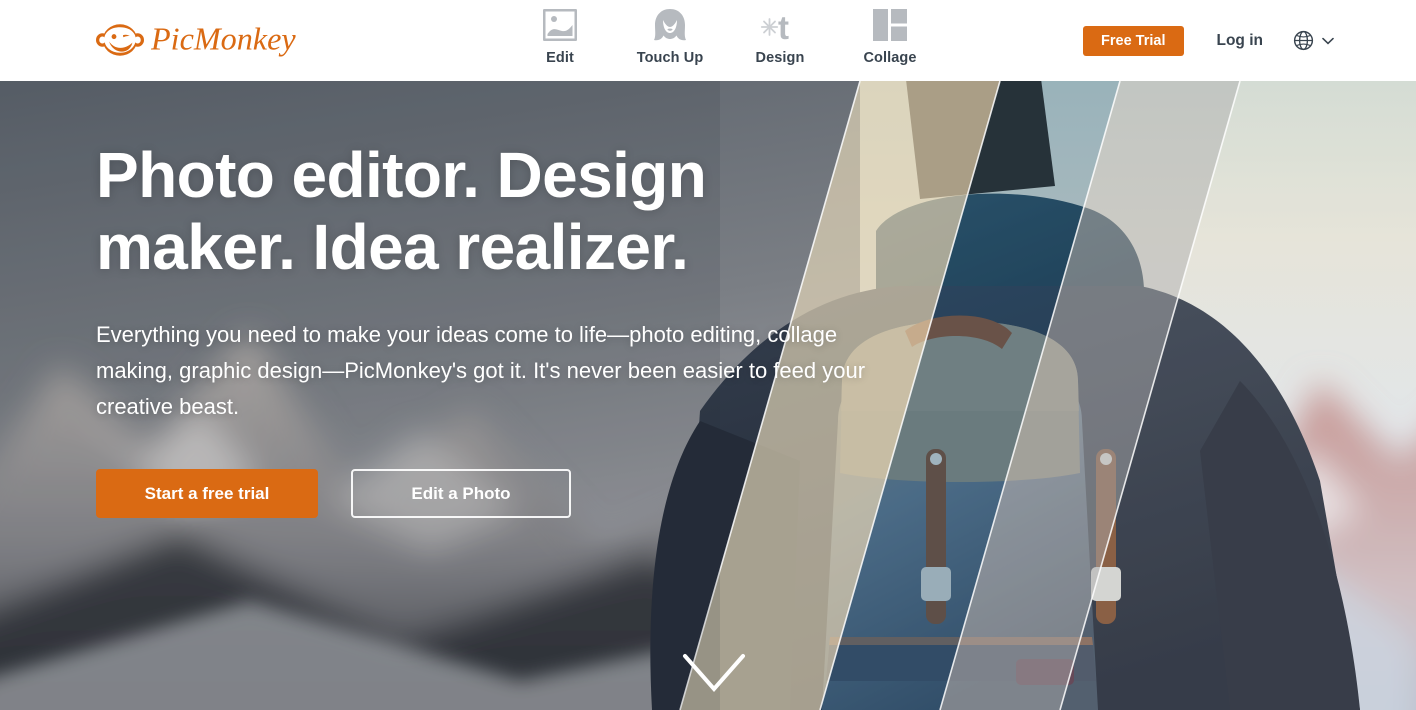 The width and height of the screenshot is (1416, 710). What do you see at coordinates (401, 175) in the screenshot?
I see `hero-headline-line1: Photo editor. Design` at bounding box center [401, 175].